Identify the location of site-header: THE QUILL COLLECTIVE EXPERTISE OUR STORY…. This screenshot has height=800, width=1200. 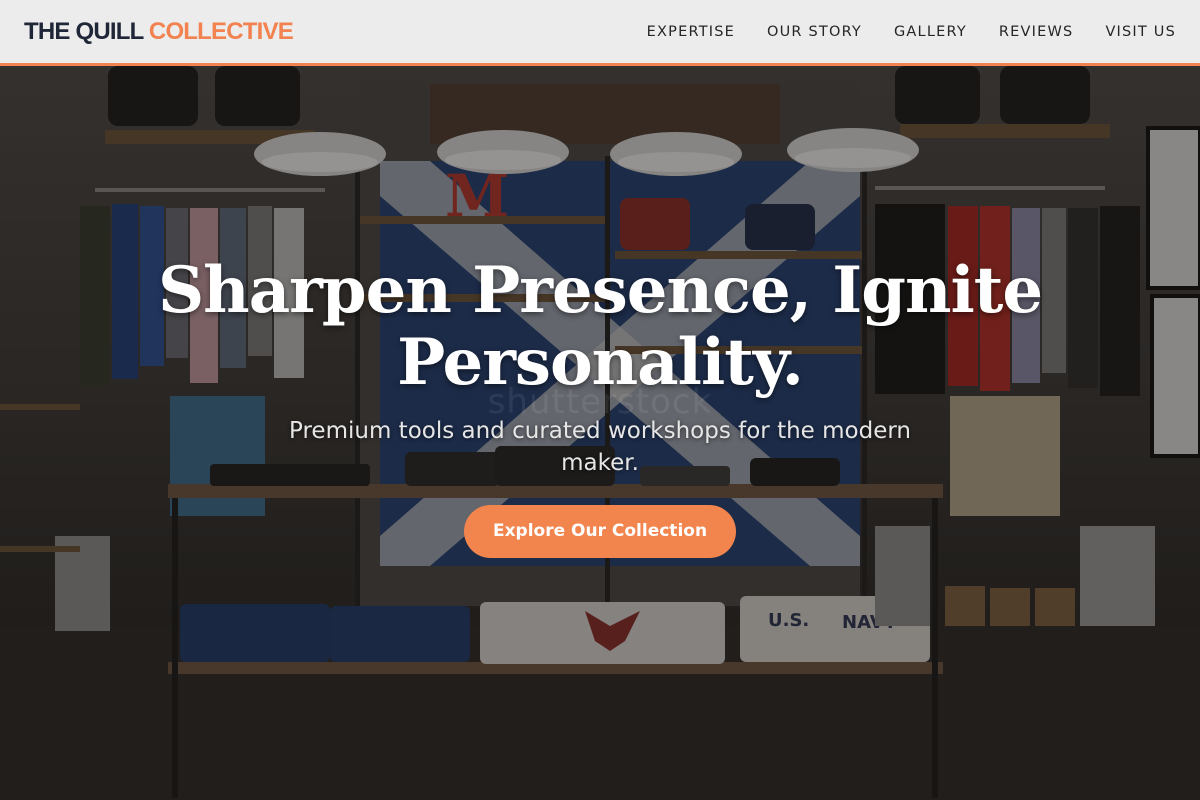
(600, 33).